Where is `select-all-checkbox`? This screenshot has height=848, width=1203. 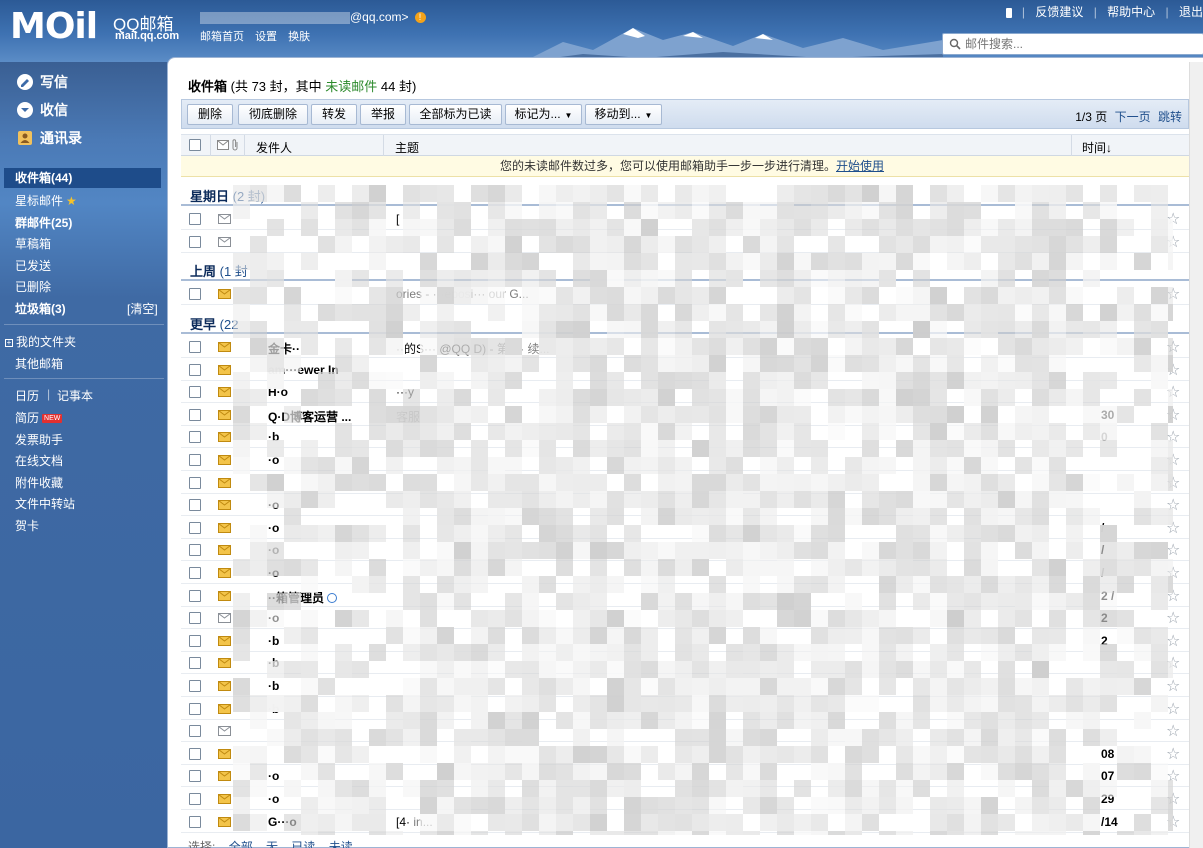 select-all-checkbox is located at coordinates (195, 145).